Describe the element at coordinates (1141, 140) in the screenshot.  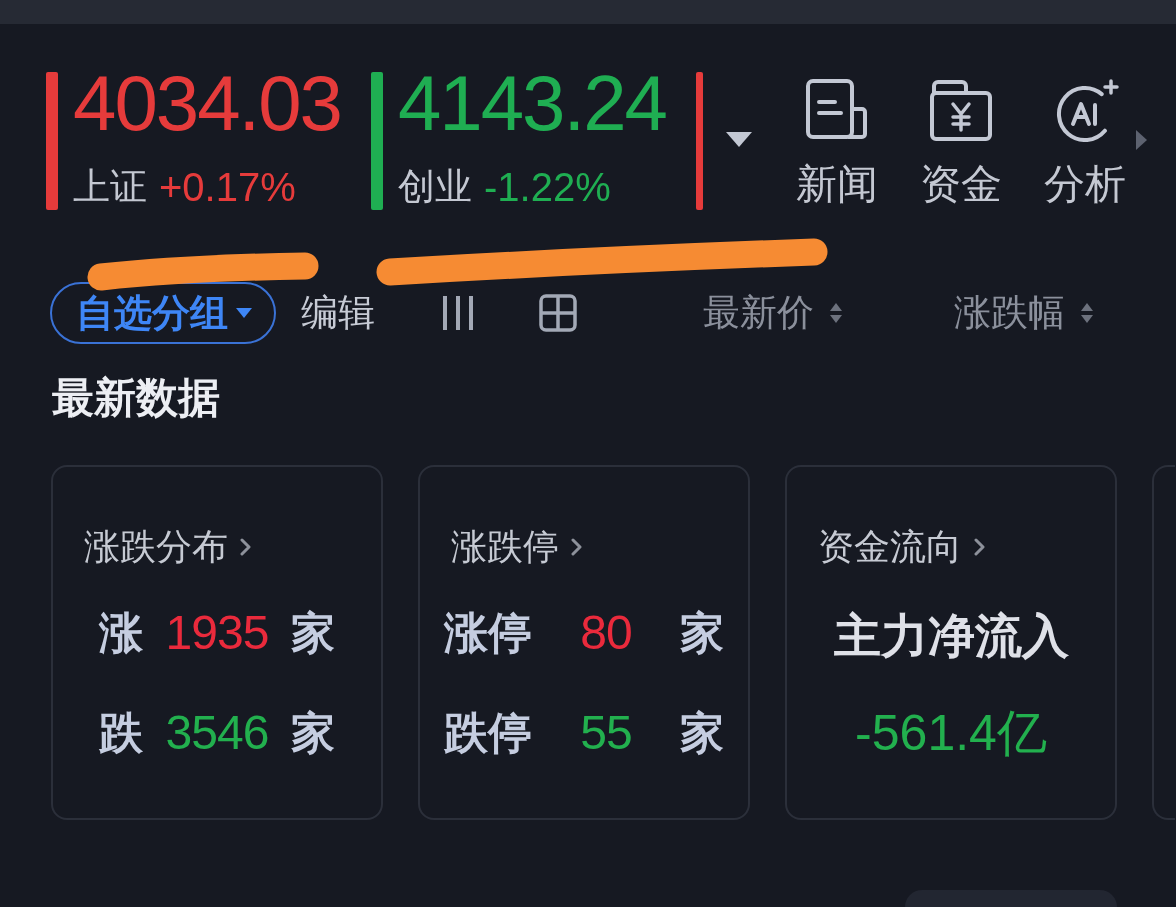
I see `arrow-right-icon` at that location.